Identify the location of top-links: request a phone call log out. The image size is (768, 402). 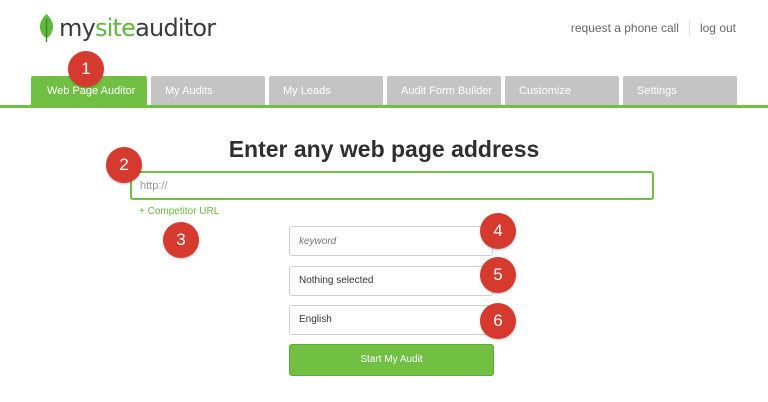
(653, 28).